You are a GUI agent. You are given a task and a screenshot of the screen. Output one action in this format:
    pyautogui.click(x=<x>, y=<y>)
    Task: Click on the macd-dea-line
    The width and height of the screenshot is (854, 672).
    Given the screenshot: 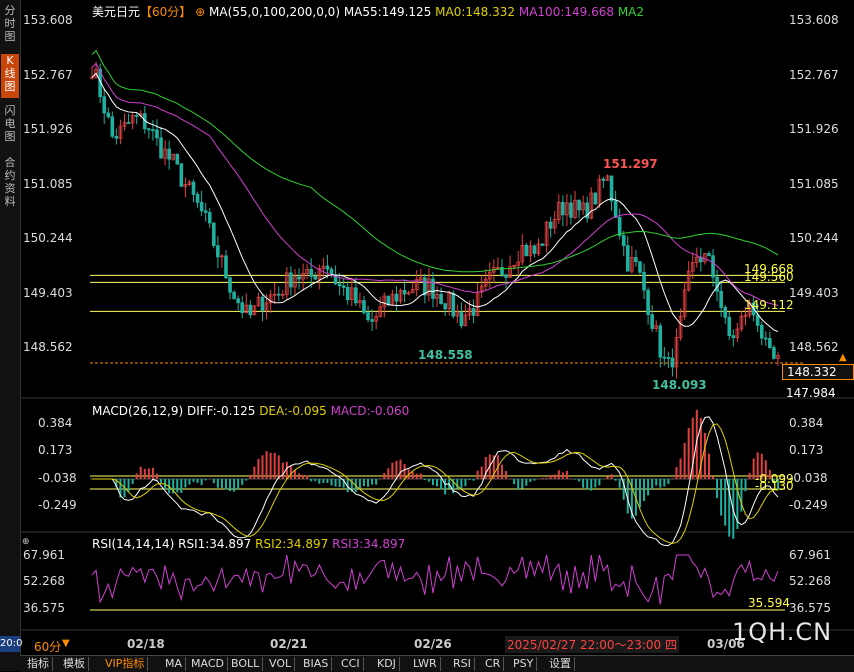 What is the action you would take?
    pyautogui.click(x=435, y=483)
    